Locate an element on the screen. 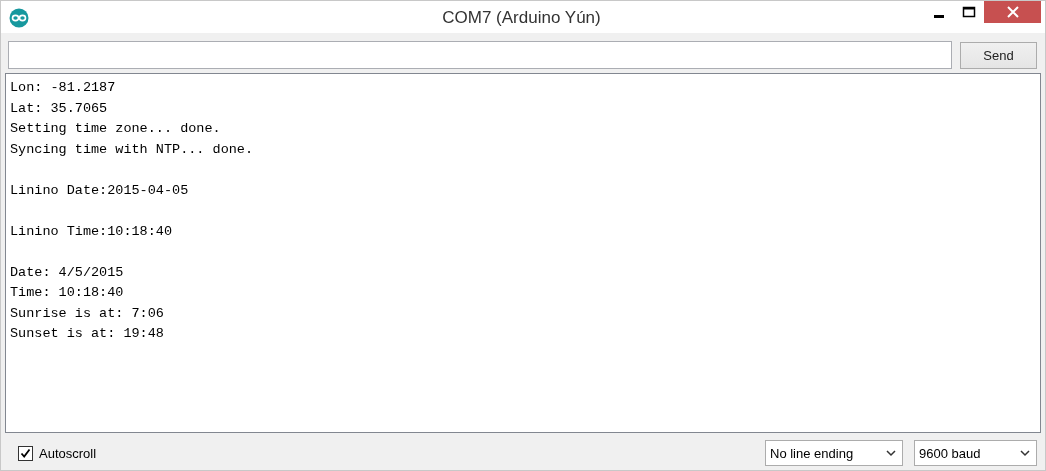 This screenshot has height=471, width=1046. minimize-icon is located at coordinates (939, 16).